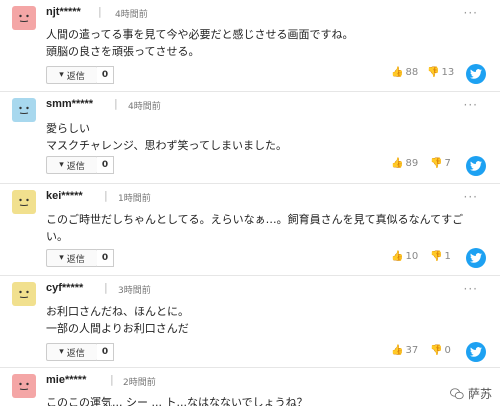  I want to click on like-count: 88, so click(412, 72).